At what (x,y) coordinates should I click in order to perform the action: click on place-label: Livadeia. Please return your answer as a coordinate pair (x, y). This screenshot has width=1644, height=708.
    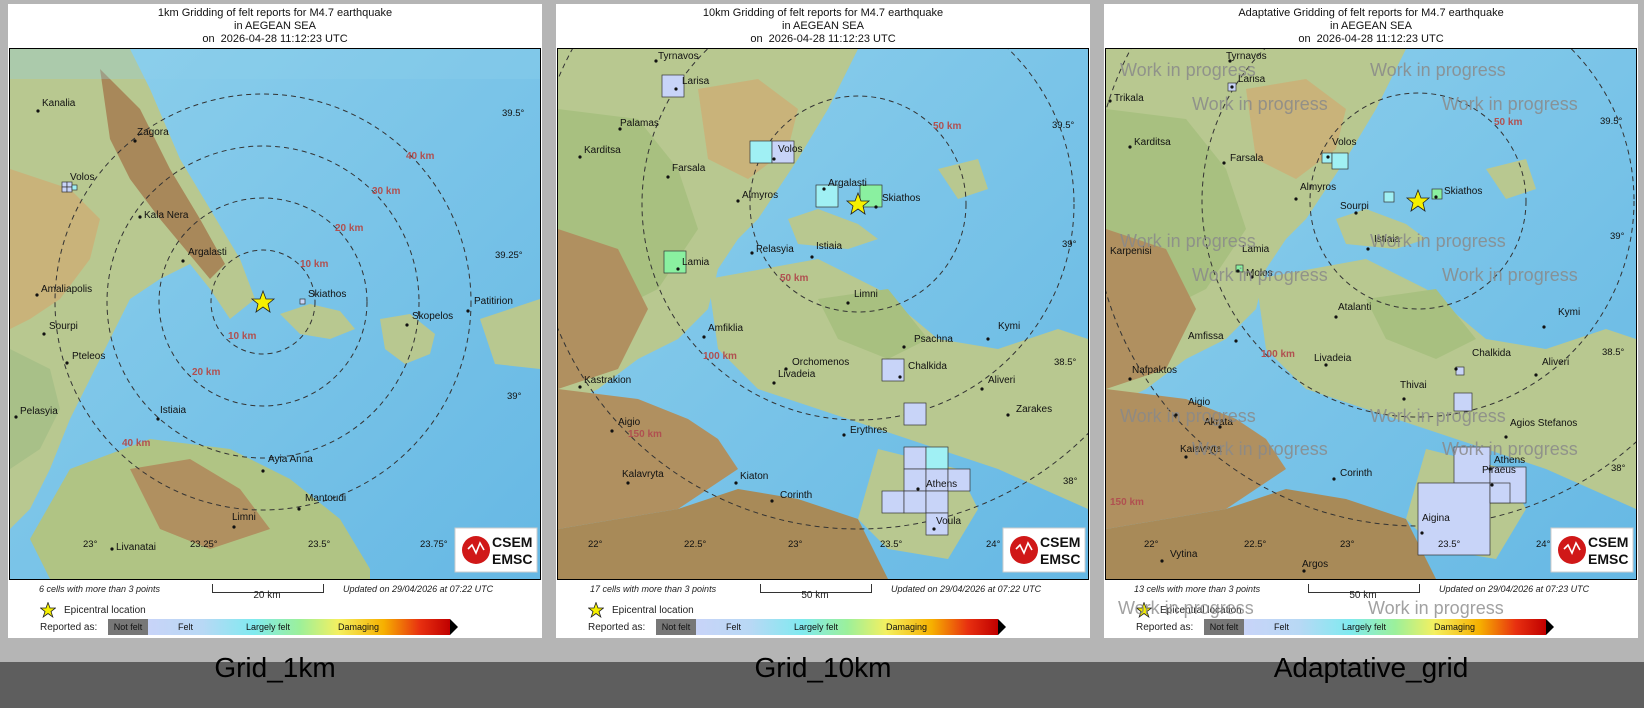
    Looking at the image, I should click on (1333, 358).